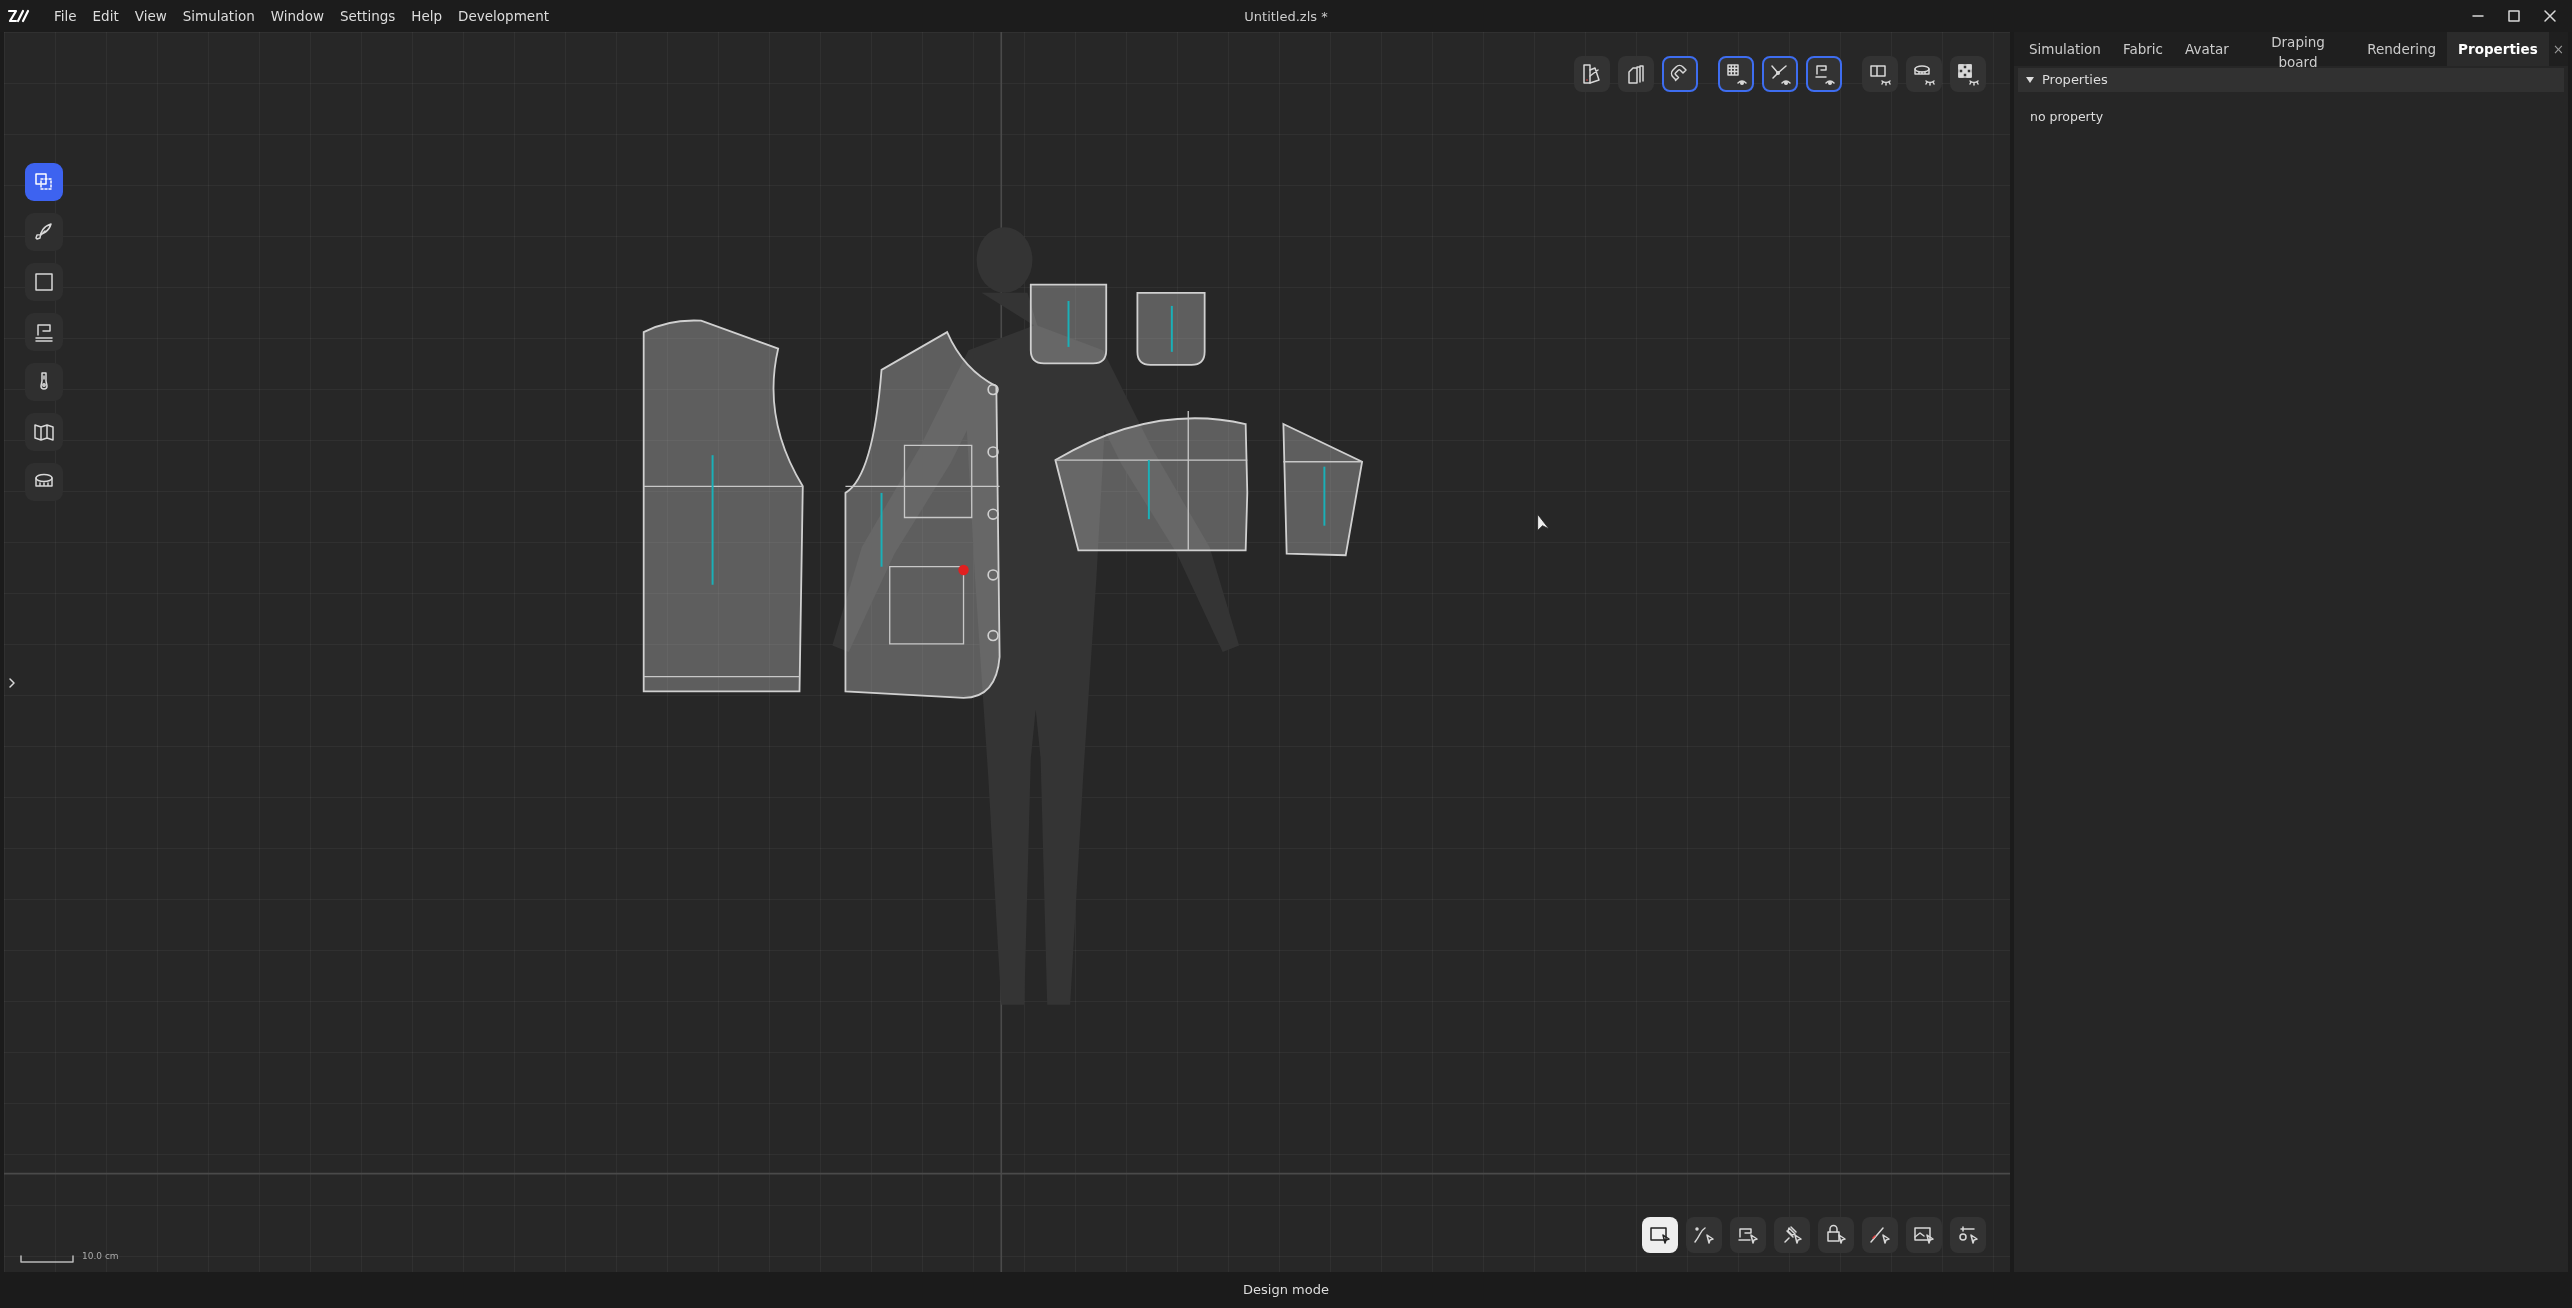  What do you see at coordinates (100, 1256) in the screenshot?
I see `scale-label: 10.0 cm` at bounding box center [100, 1256].